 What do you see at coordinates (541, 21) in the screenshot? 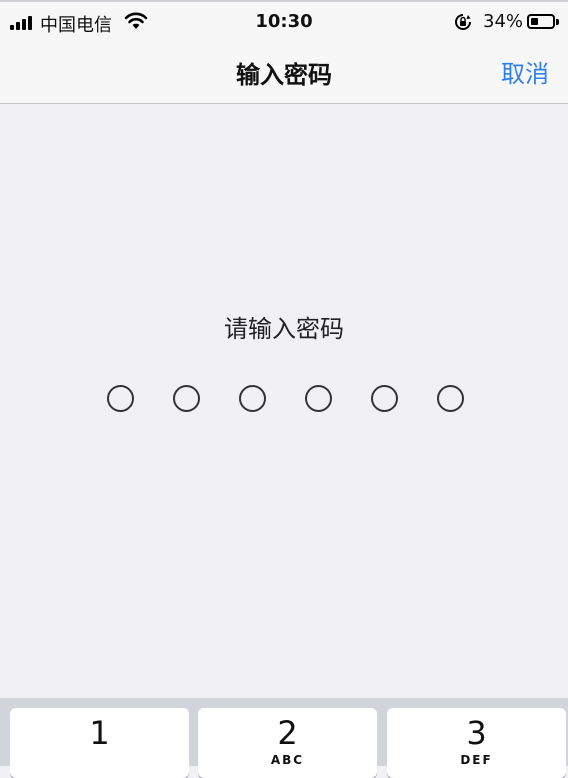
I see `battery-icon` at bounding box center [541, 21].